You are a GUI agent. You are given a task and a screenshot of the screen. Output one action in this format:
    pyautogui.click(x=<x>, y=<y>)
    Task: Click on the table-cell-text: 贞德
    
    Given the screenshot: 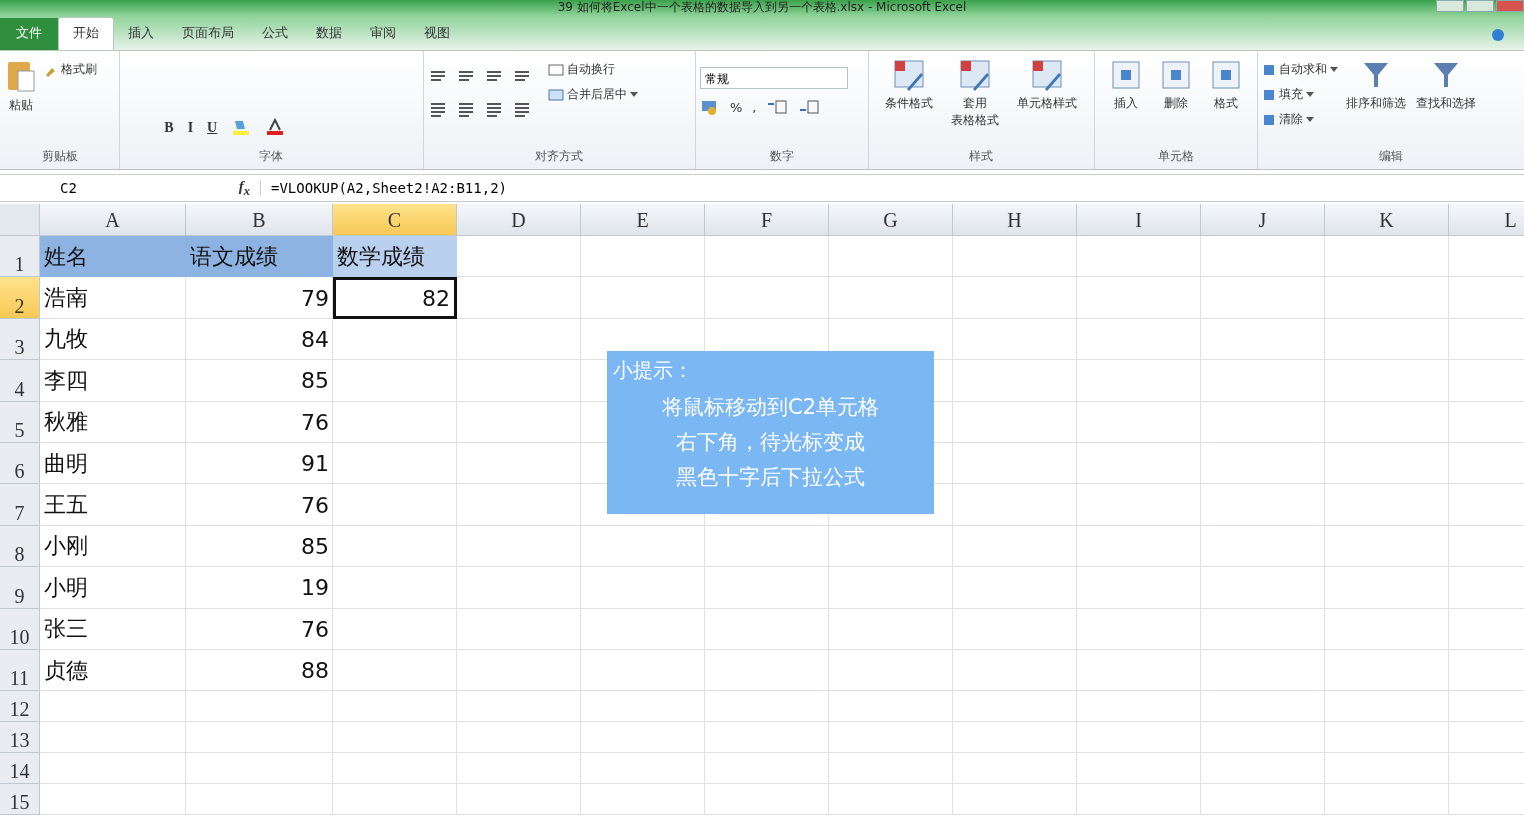 What is the action you would take?
    pyautogui.click(x=66, y=670)
    